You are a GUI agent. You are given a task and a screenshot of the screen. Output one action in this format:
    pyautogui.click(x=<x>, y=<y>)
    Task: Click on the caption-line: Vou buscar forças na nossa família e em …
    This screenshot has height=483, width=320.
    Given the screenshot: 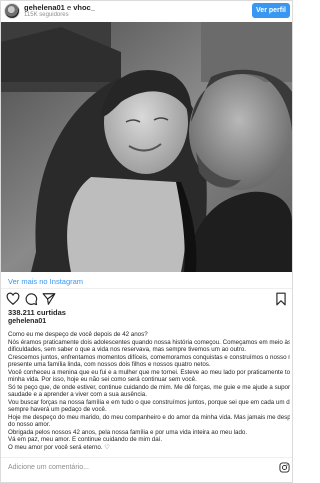 What is the action you would take?
    pyautogui.click(x=149, y=402)
    